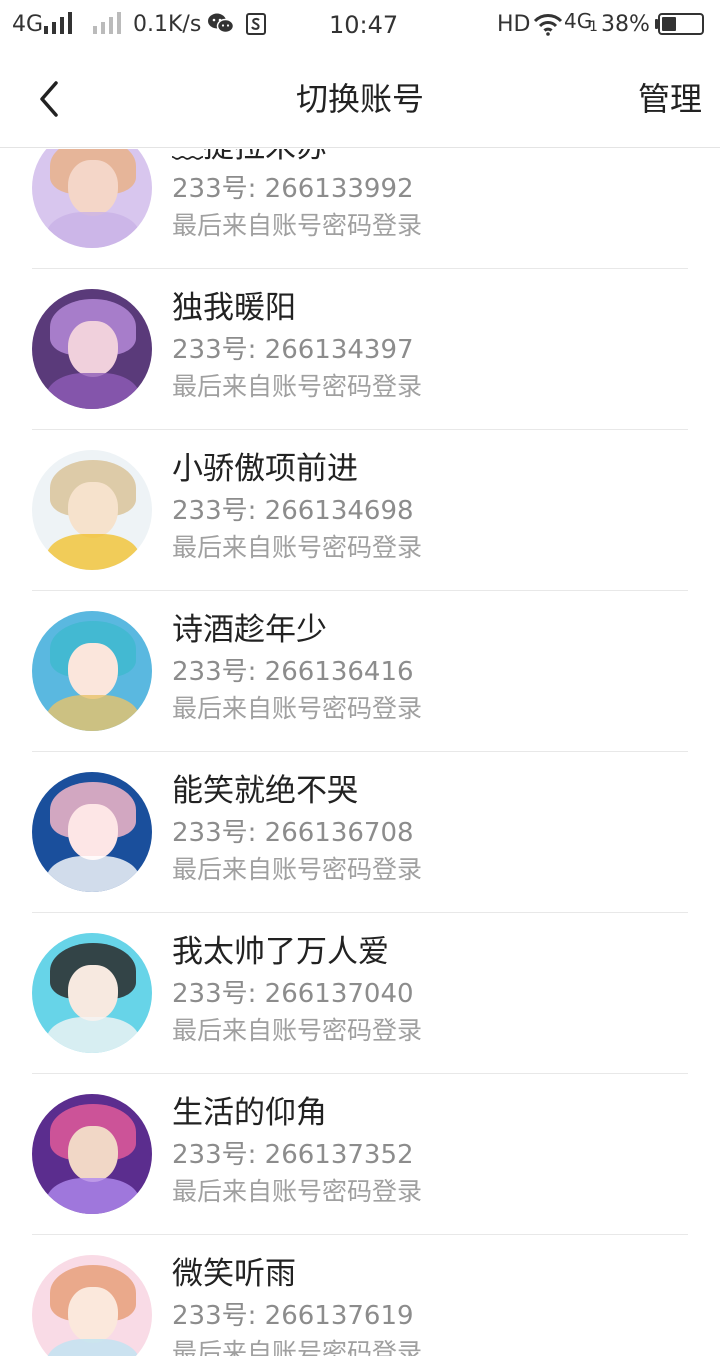 This screenshot has width=720, height=1356. I want to click on wechat-icon, so click(221, 24).